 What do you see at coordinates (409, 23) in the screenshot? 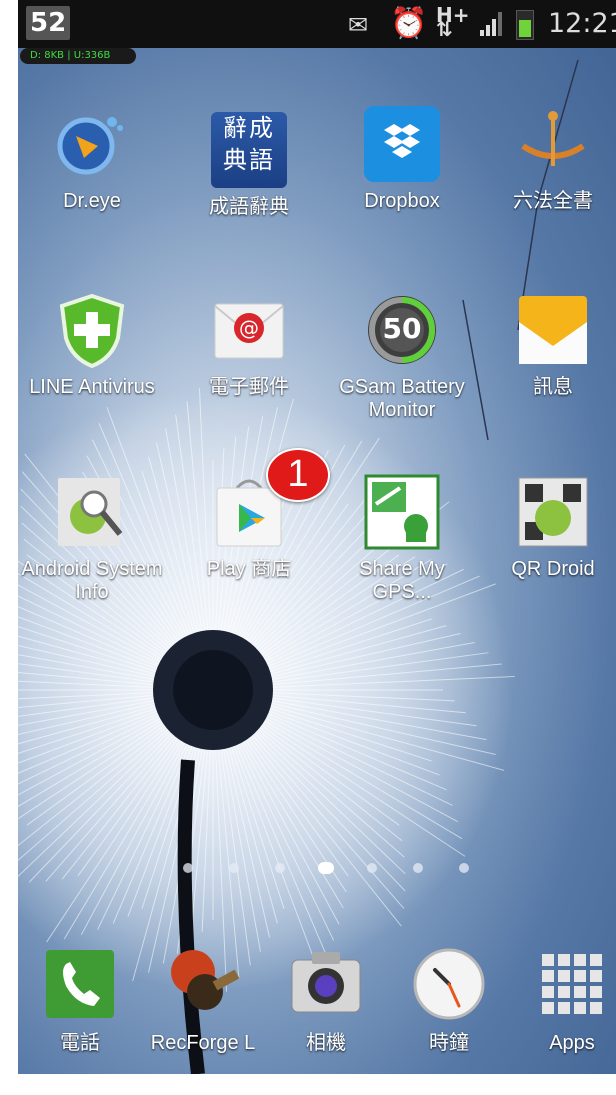
I see `alarm-clock-icon: ⏰` at bounding box center [409, 23].